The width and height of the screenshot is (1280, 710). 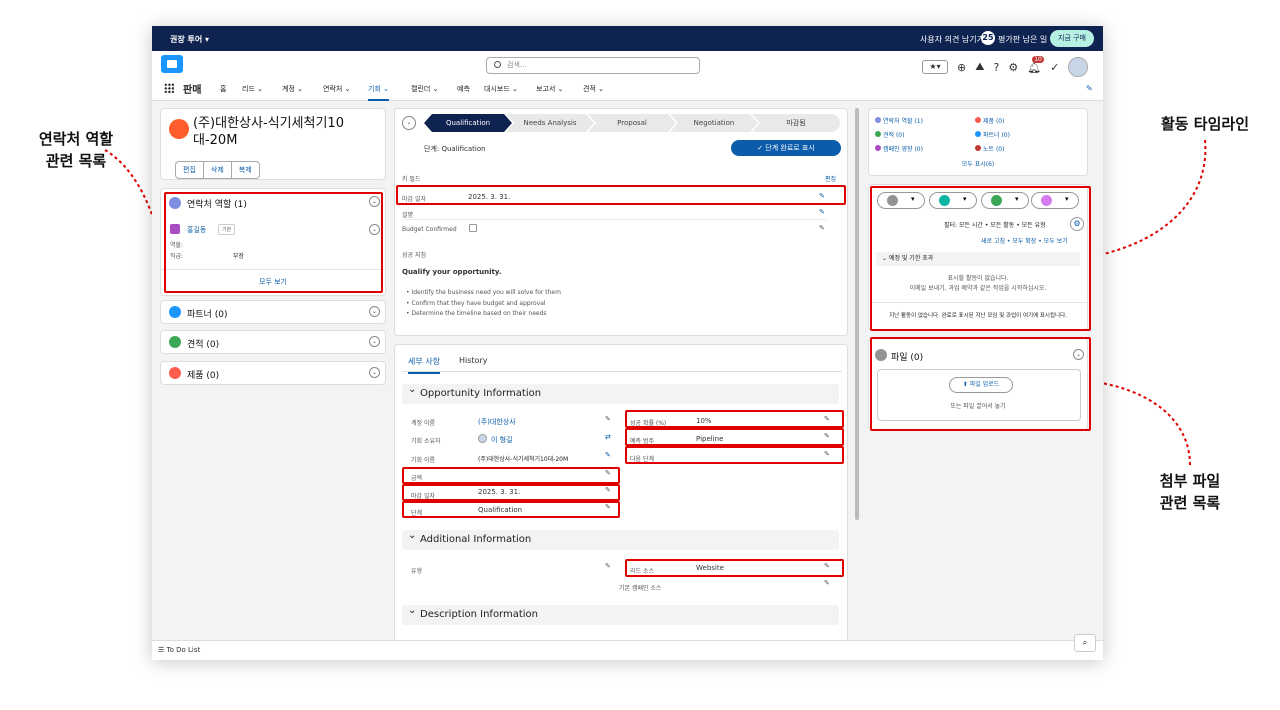 I want to click on nav-item-calendar: 캘린더 ⌄, so click(x=424, y=89).